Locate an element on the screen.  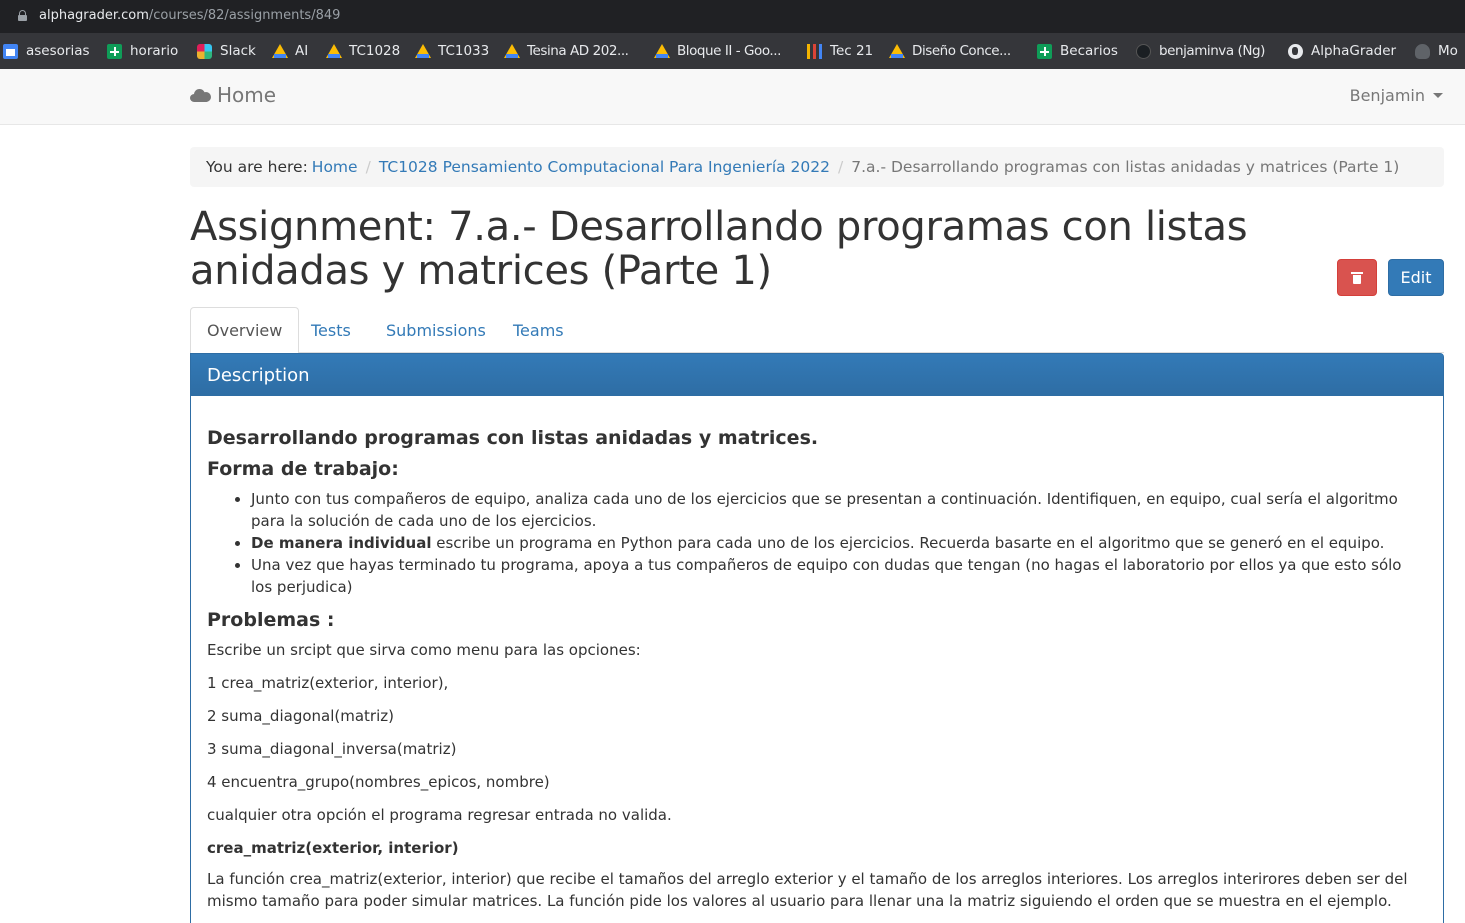
bookmark-benjaminva: benjaminva (Ng) is located at coordinates (1200, 51).